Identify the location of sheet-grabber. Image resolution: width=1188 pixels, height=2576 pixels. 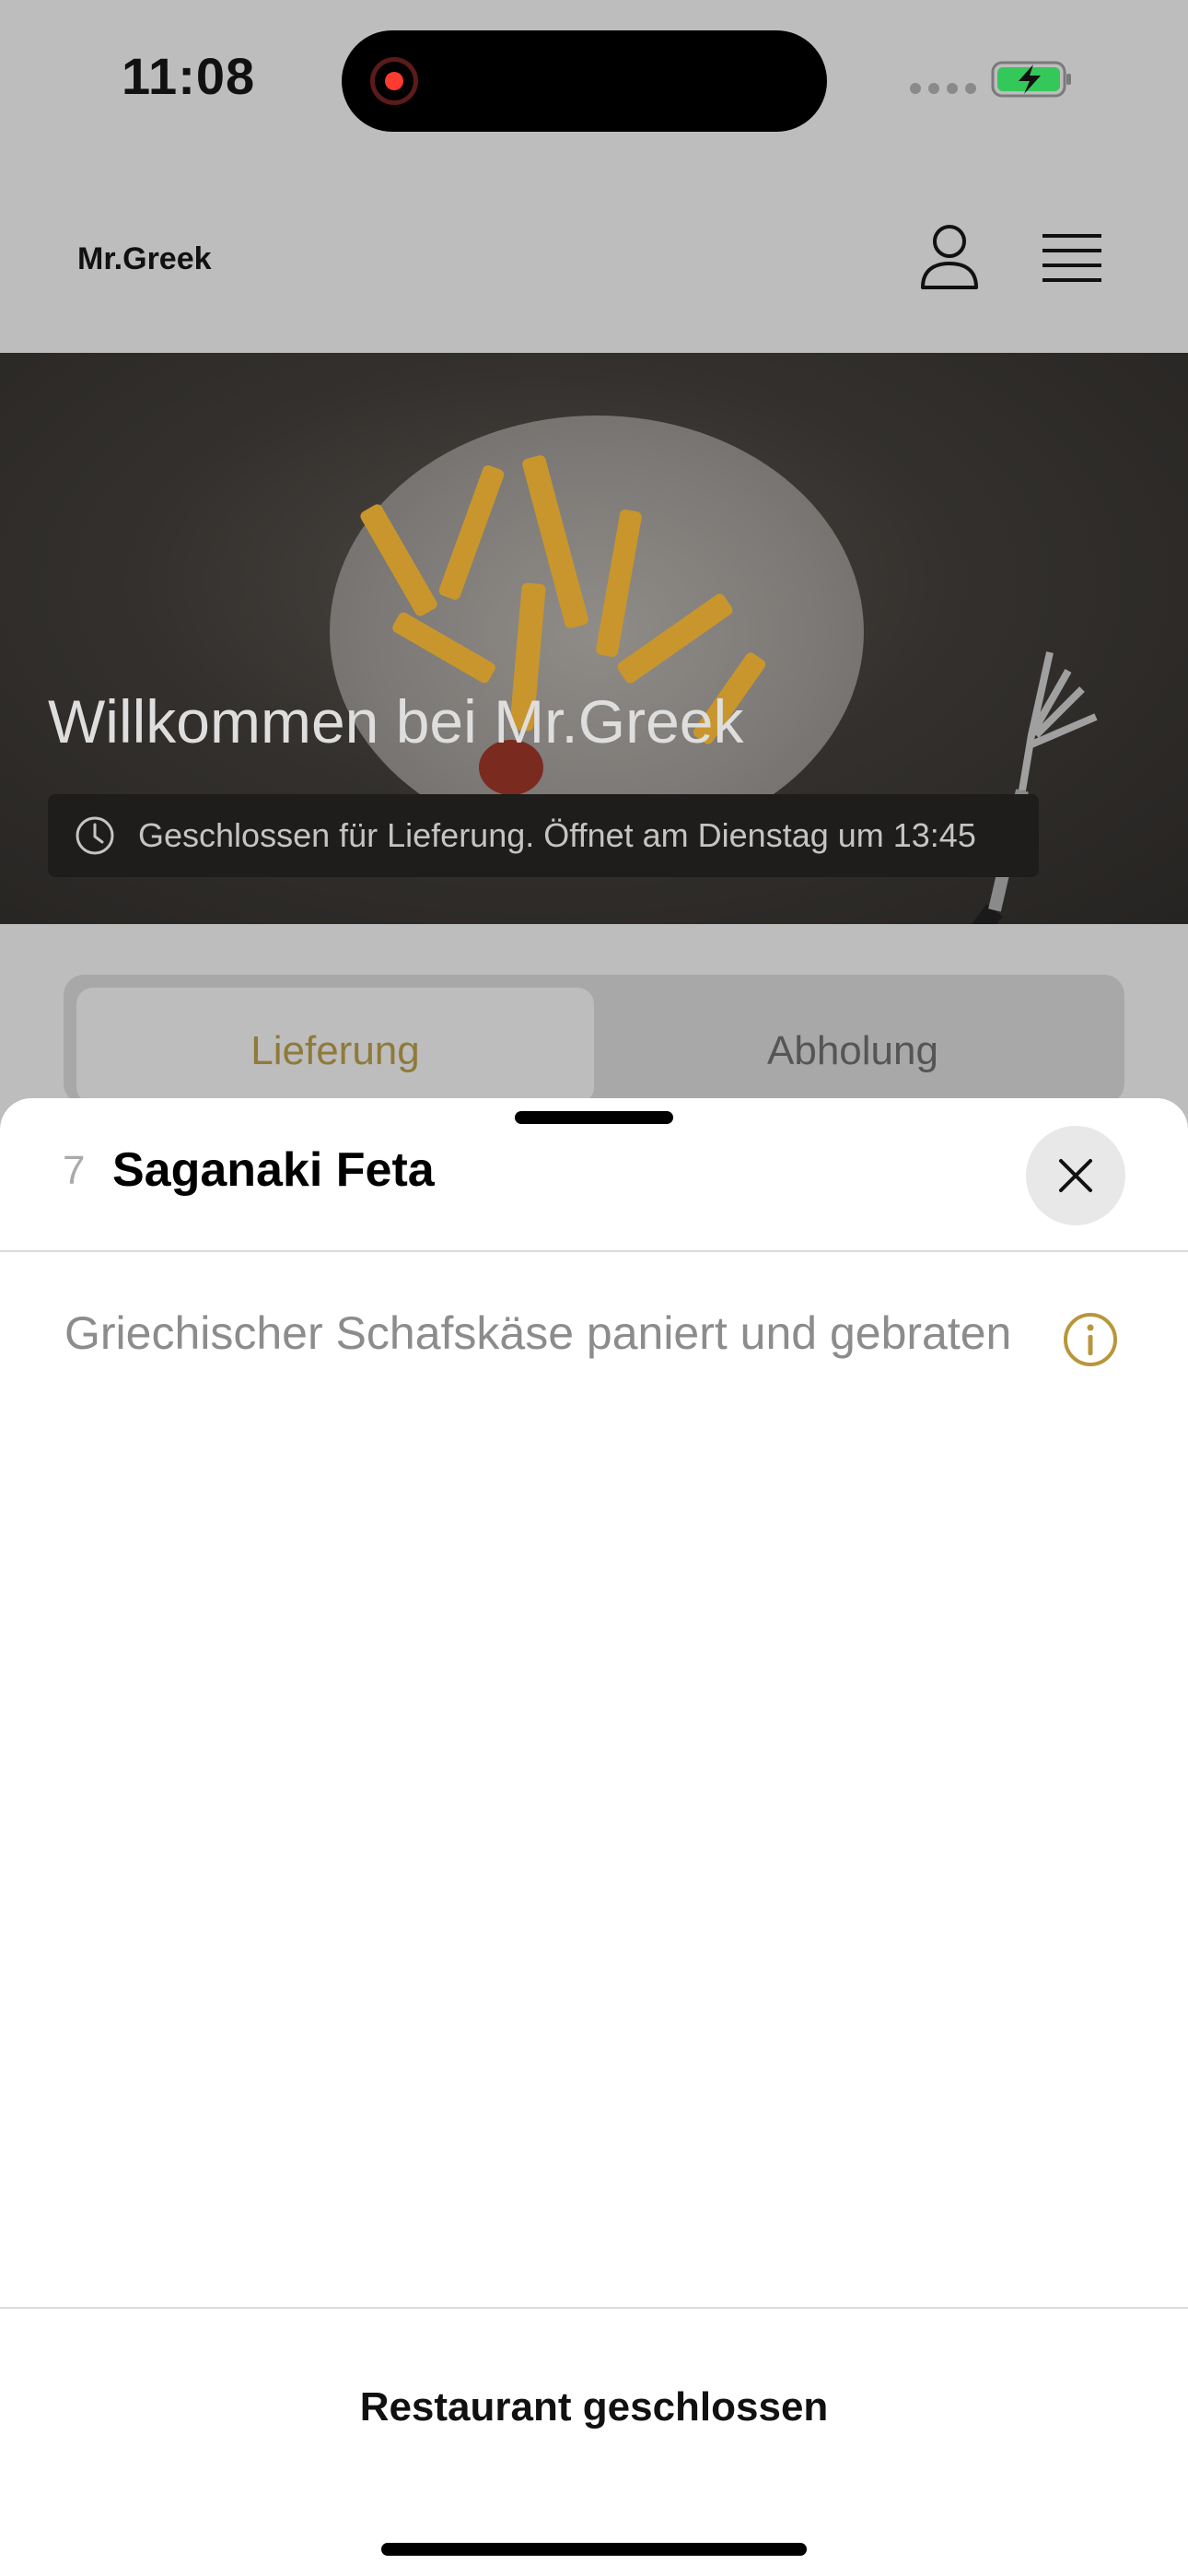
(594, 1117).